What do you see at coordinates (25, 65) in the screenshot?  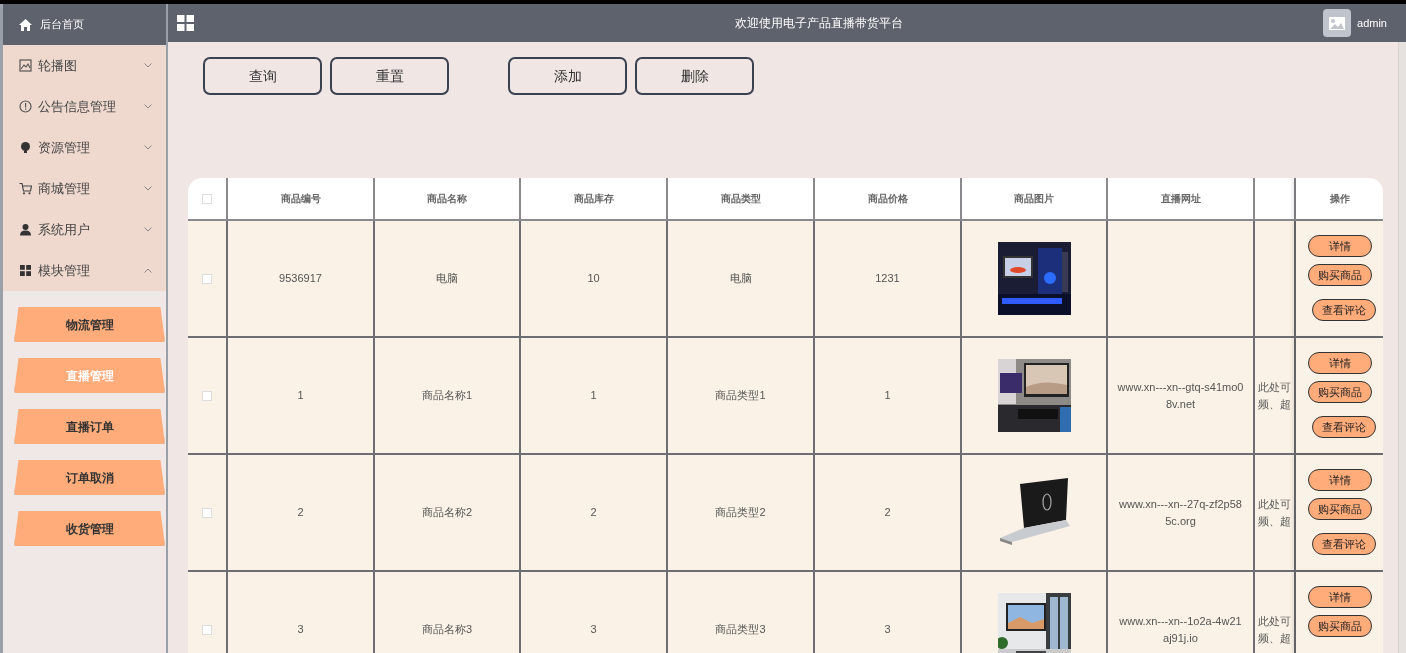 I see `image-icon` at bounding box center [25, 65].